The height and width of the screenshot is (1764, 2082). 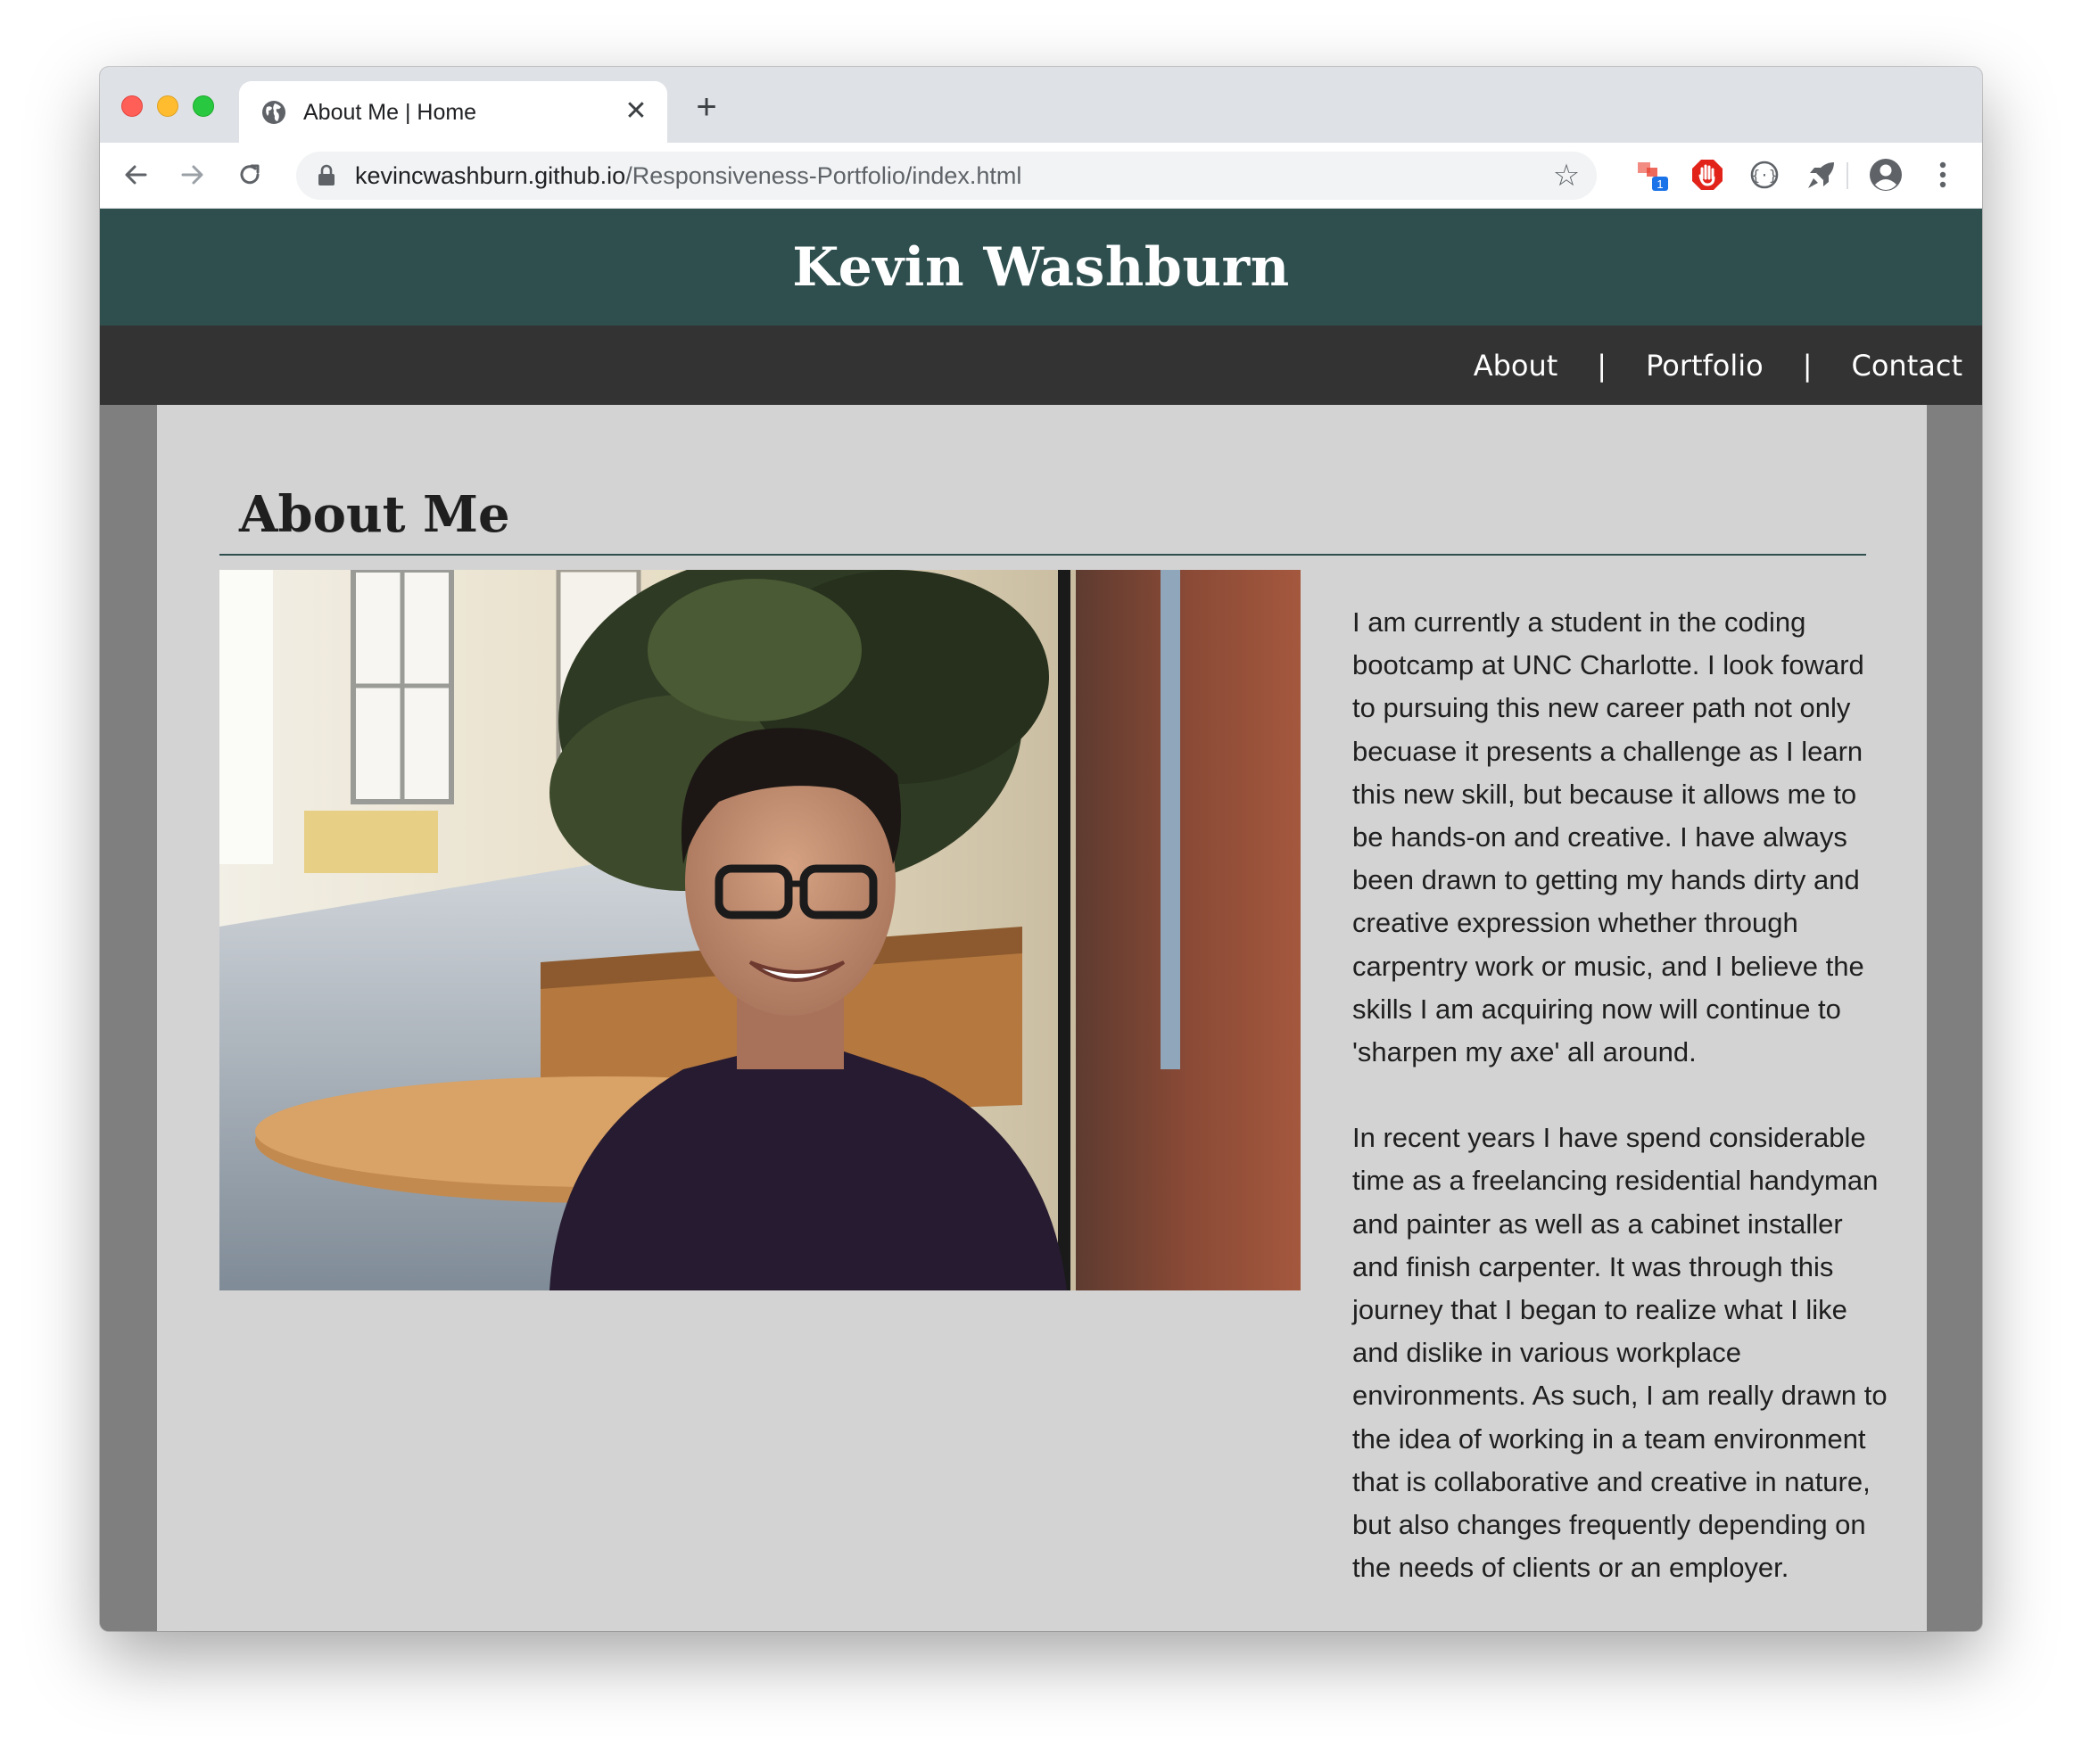 What do you see at coordinates (203, 106) in the screenshot?
I see `zoom-window-button` at bounding box center [203, 106].